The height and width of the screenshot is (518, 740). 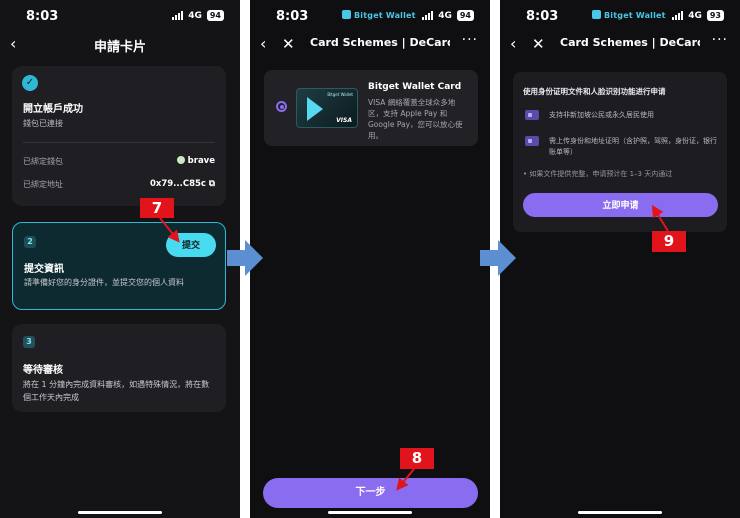 What do you see at coordinates (601, 115) in the screenshot?
I see `requirement-text: 支持非新加坡公民或永久居民使用` at bounding box center [601, 115].